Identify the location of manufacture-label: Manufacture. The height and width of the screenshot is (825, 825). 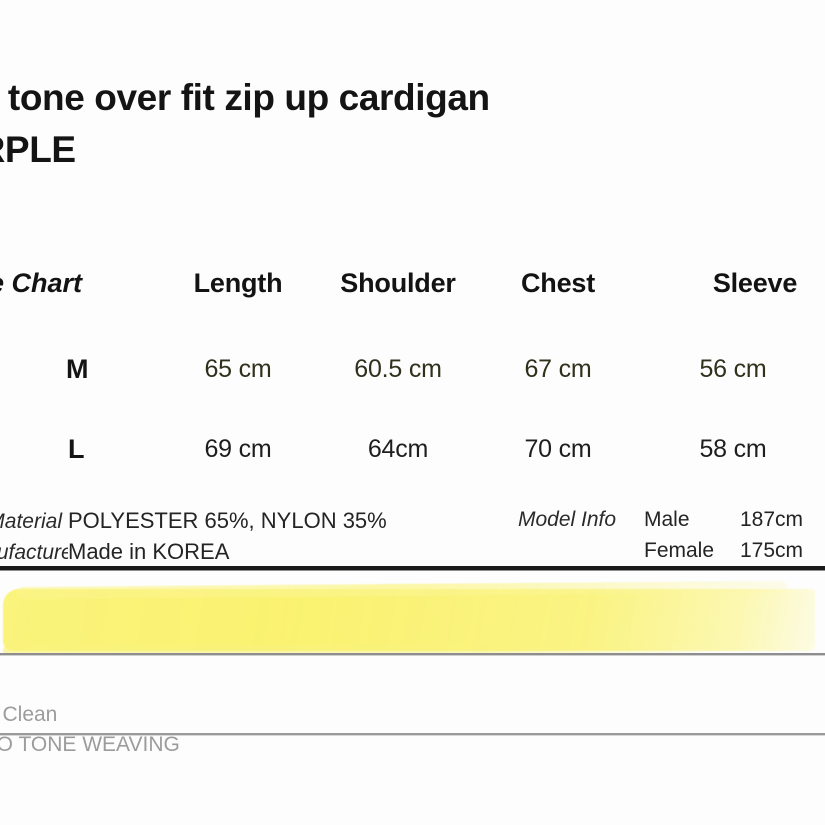
(34, 552).